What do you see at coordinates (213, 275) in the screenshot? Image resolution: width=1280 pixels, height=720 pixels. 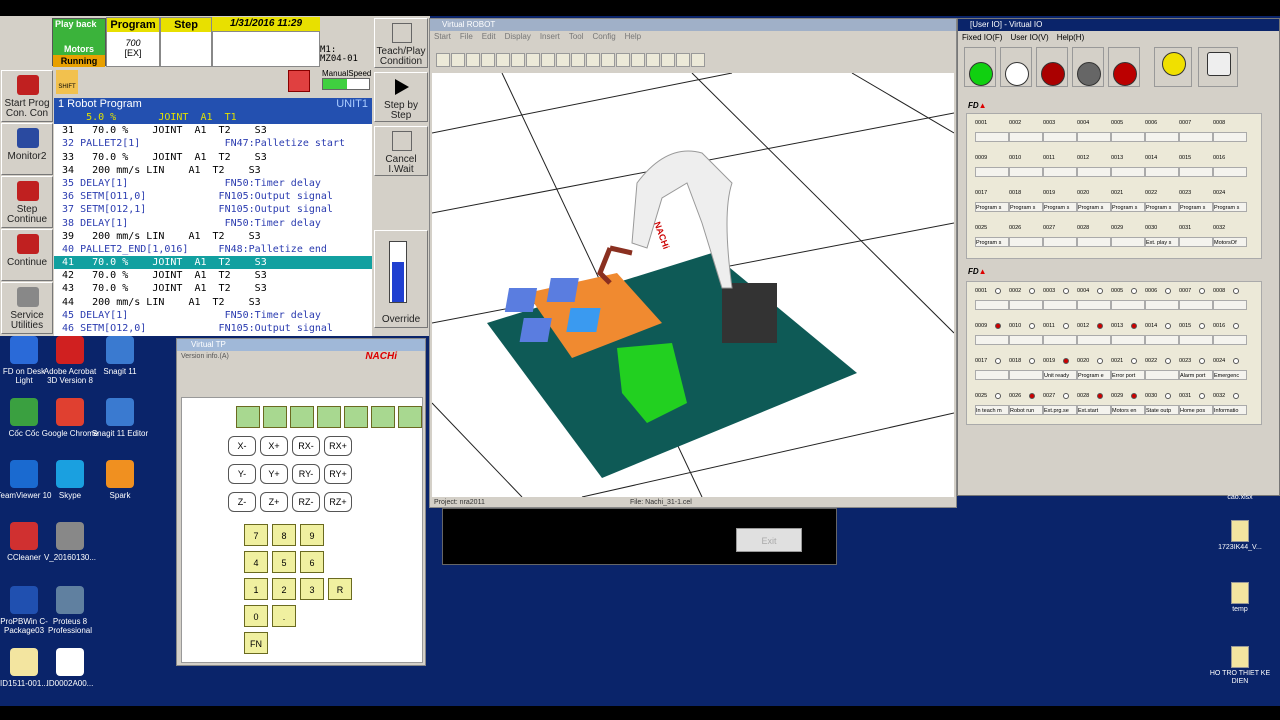 I see `program-line: 42 70.0 % JOINT A1 T2 S3` at bounding box center [213, 275].